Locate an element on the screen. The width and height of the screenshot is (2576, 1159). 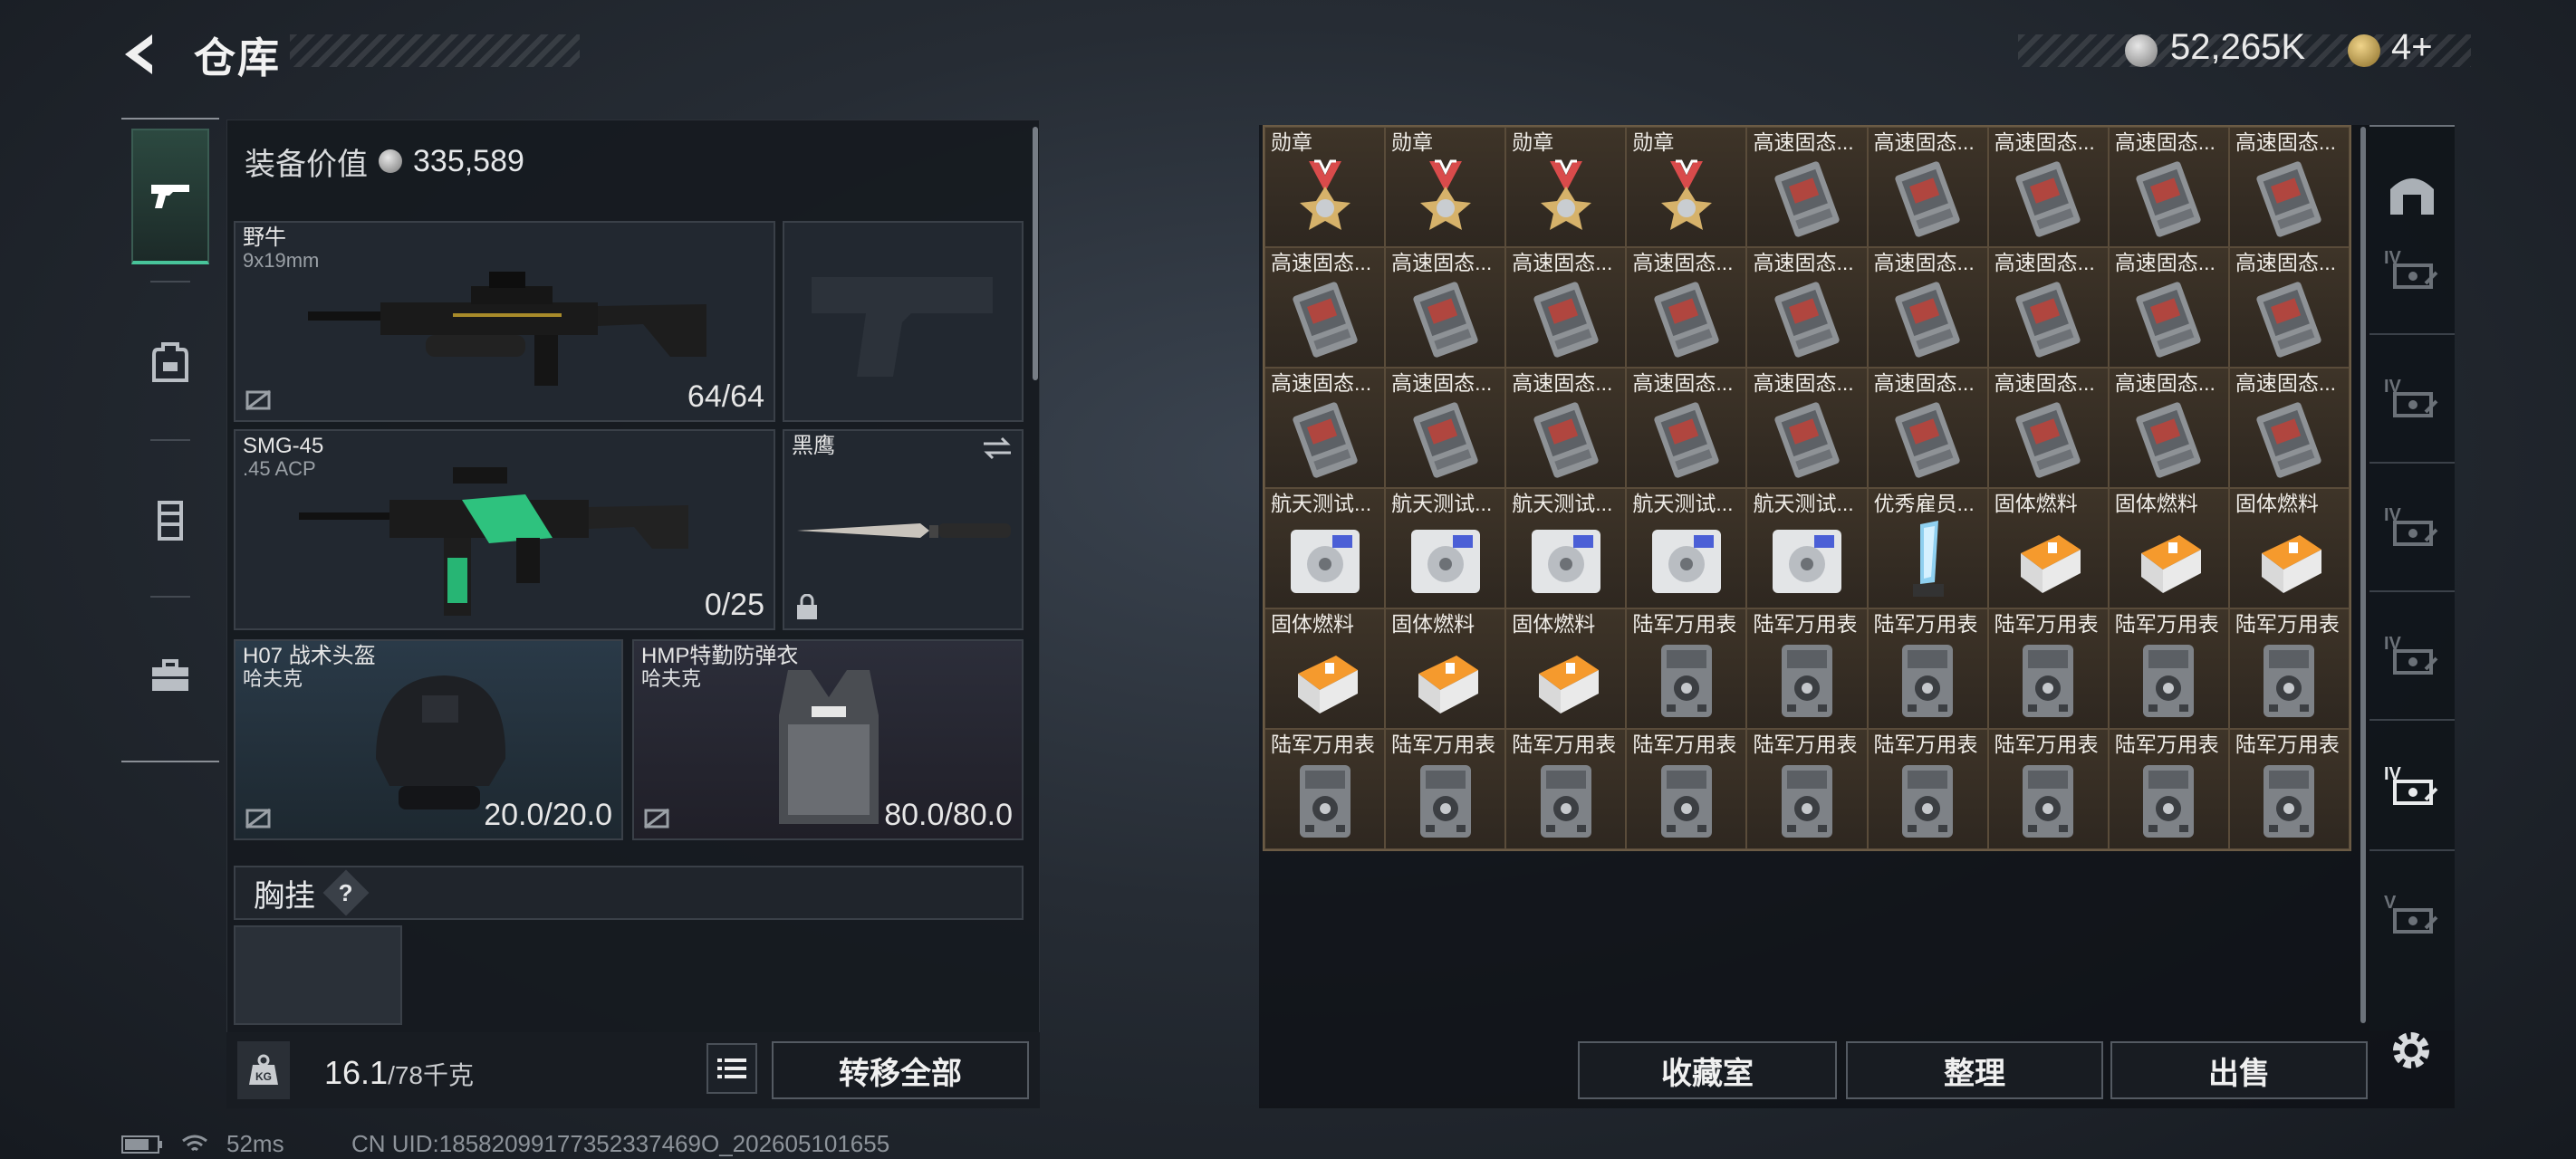
tab-backpack is located at coordinates (170, 362).